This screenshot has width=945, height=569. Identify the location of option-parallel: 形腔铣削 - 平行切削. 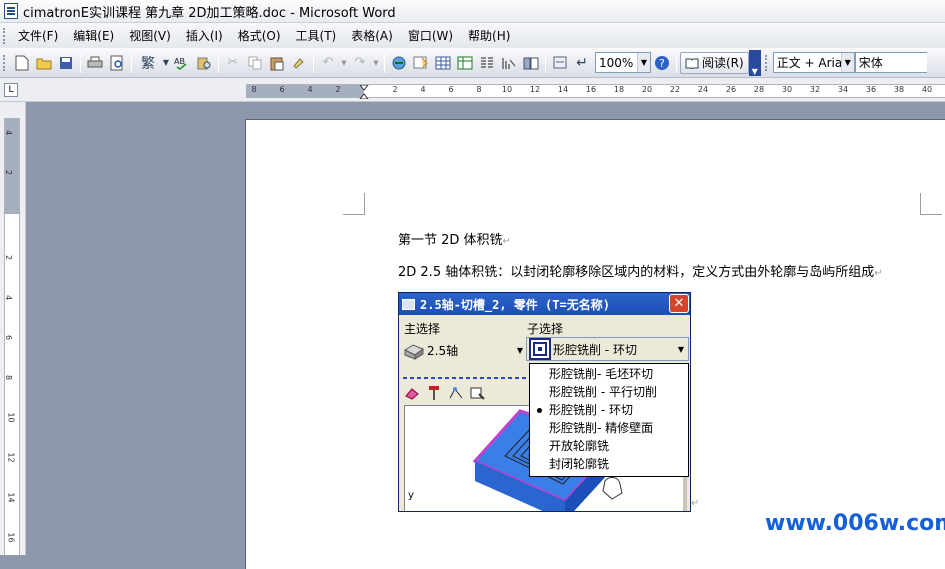
(609, 392).